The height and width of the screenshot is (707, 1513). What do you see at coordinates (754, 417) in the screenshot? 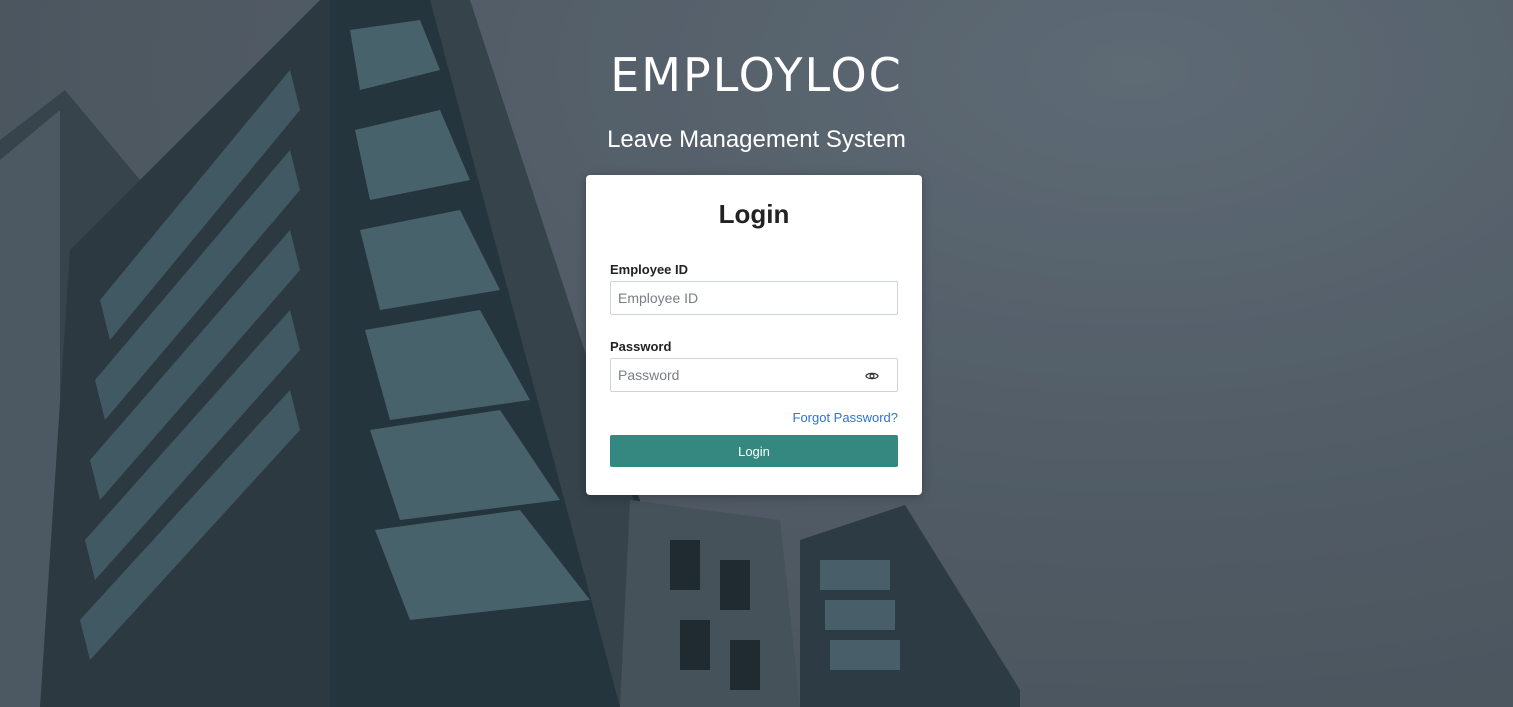
I see `forgot-password-link: Forgot Password?` at bounding box center [754, 417].